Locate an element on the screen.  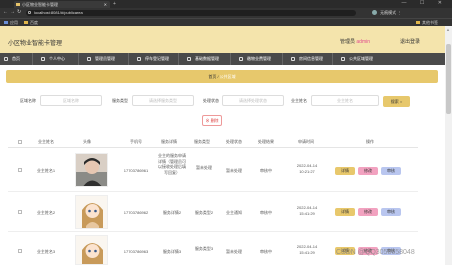
person-photo-icon is located at coordinates (91, 170).